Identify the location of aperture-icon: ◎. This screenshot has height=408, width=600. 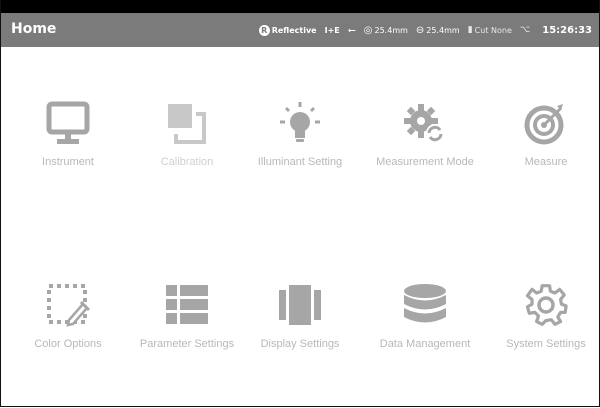
(368, 30).